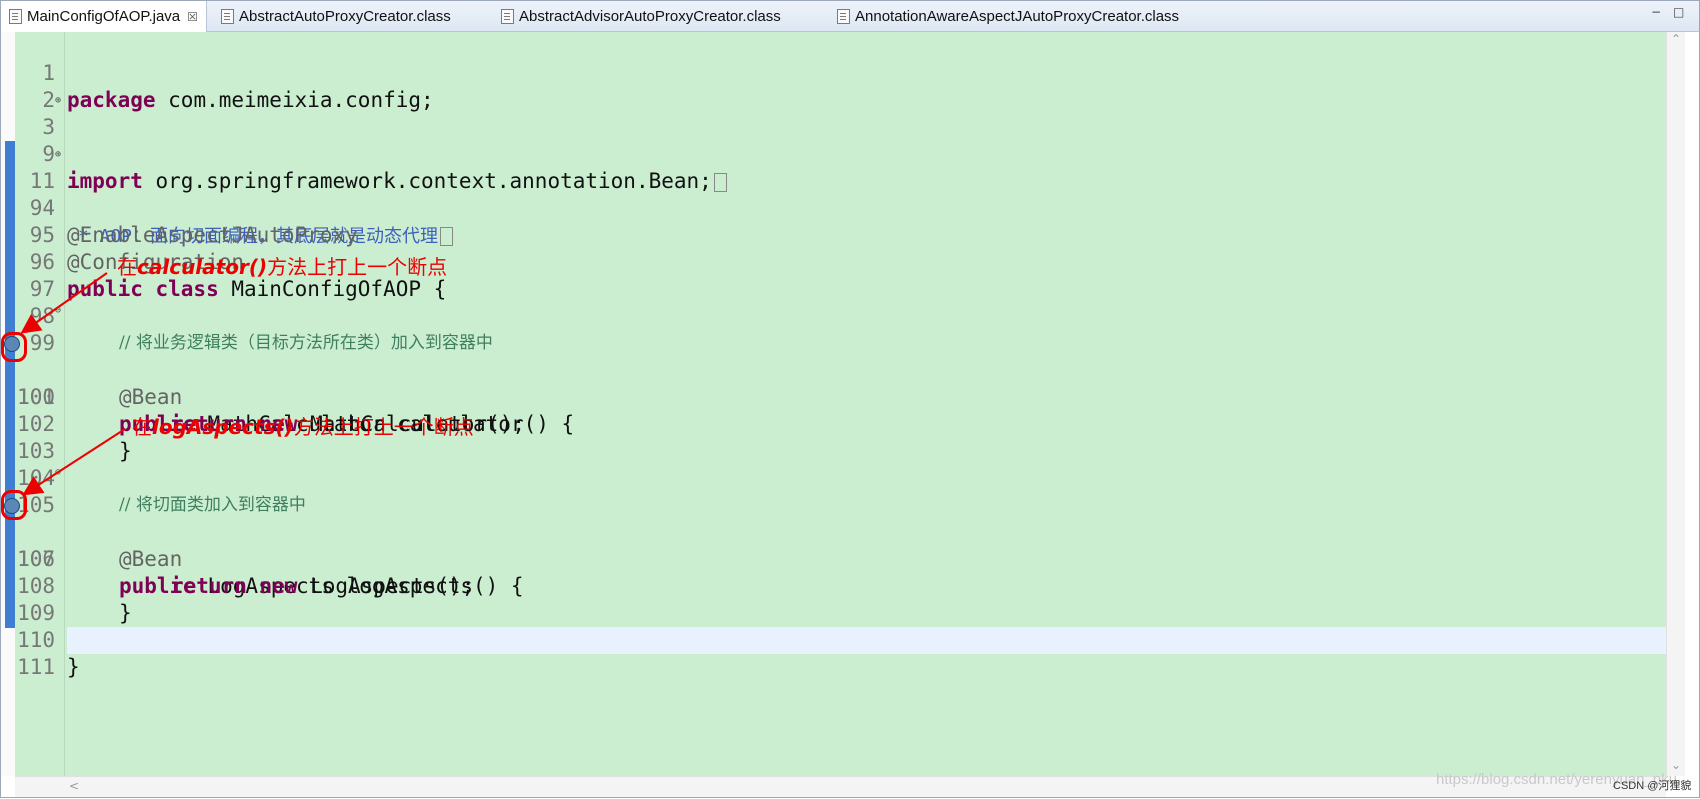 The height and width of the screenshot is (799, 1700). What do you see at coordinates (1676, 39) in the screenshot?
I see `scroll-up-icon: ⌃` at bounding box center [1676, 39].